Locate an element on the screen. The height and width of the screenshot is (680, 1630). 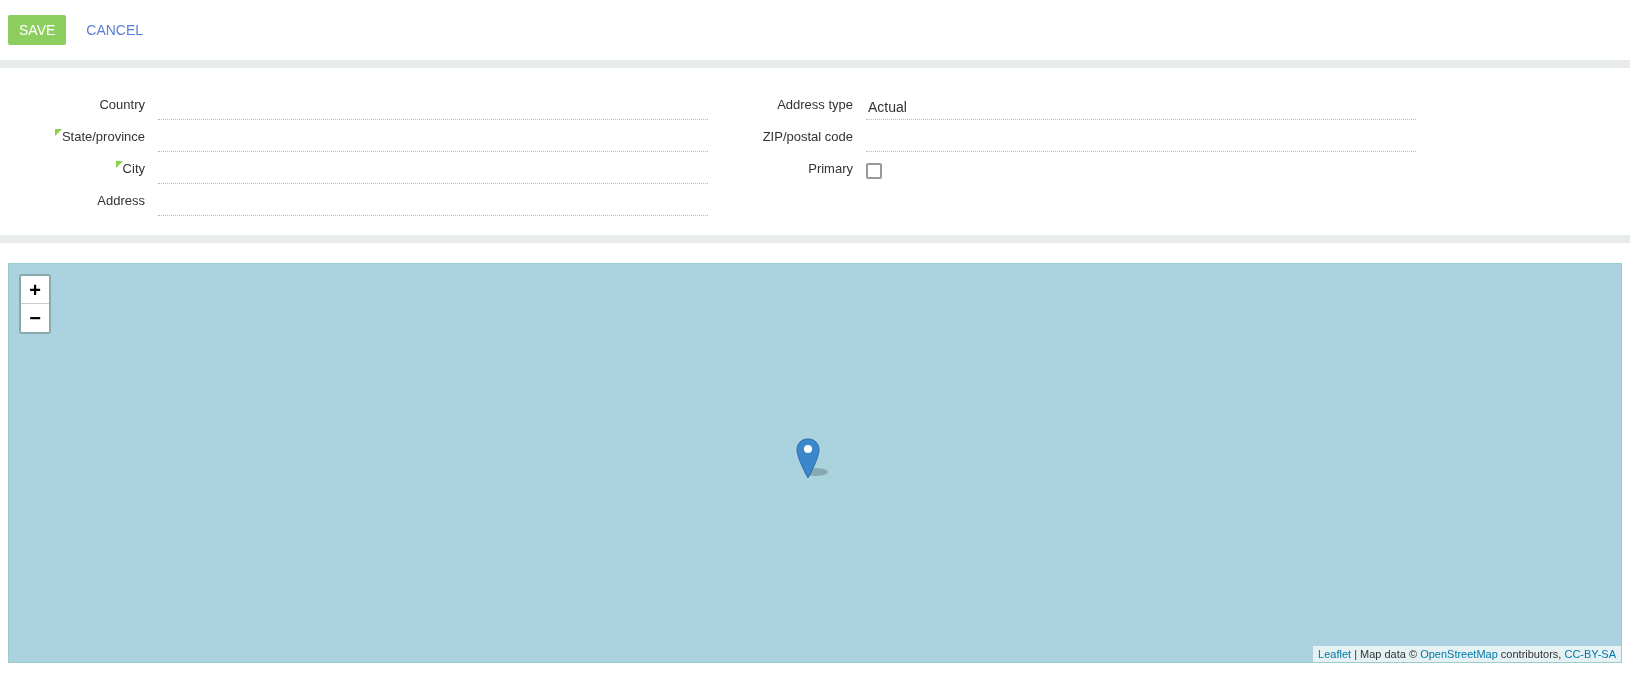
field-label: Address is located at coordinates (121, 200).